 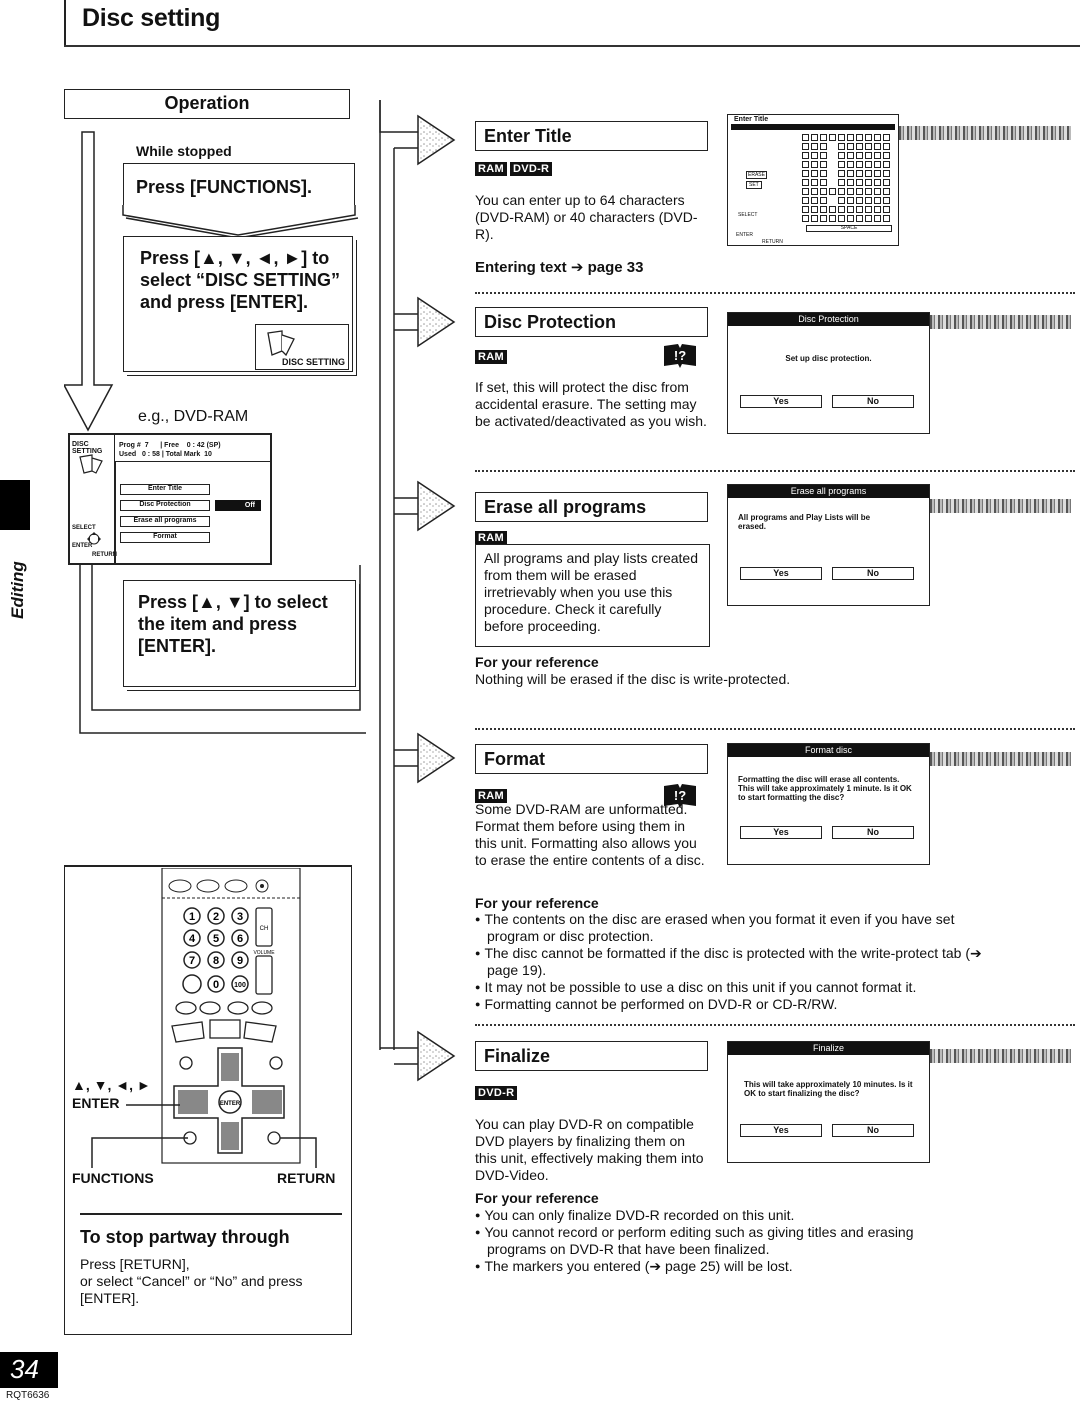 I want to click on menu-item-erase-all-programs: Erase all programs, so click(x=165, y=521).